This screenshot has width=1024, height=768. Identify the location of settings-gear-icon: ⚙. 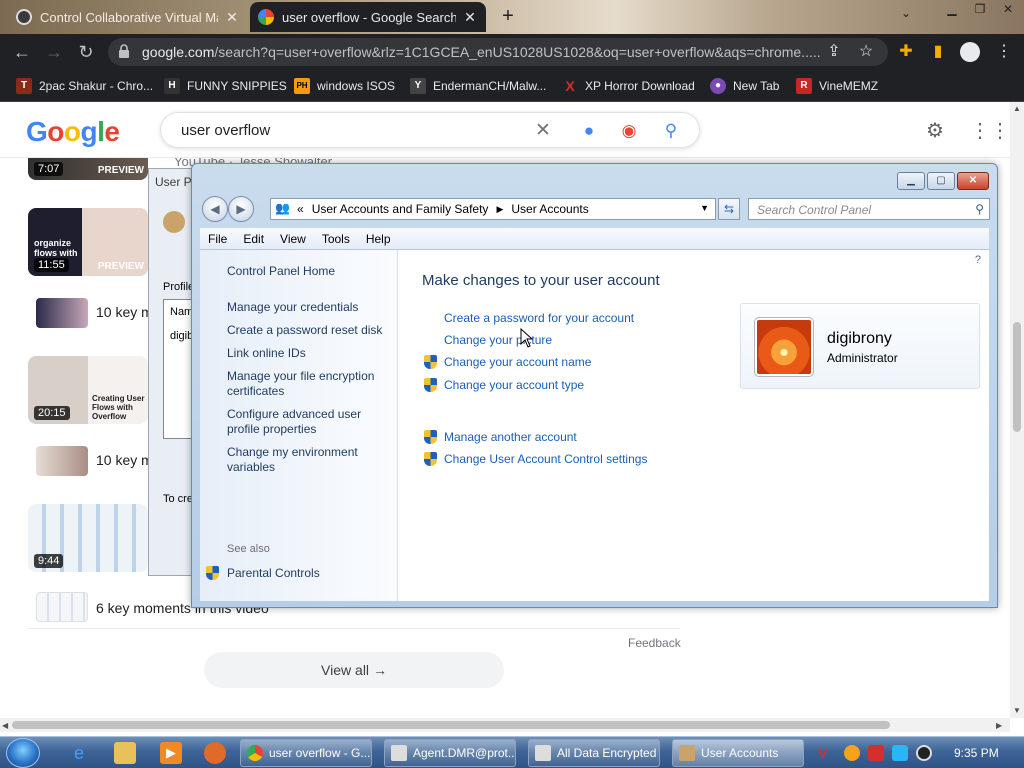
(935, 131).